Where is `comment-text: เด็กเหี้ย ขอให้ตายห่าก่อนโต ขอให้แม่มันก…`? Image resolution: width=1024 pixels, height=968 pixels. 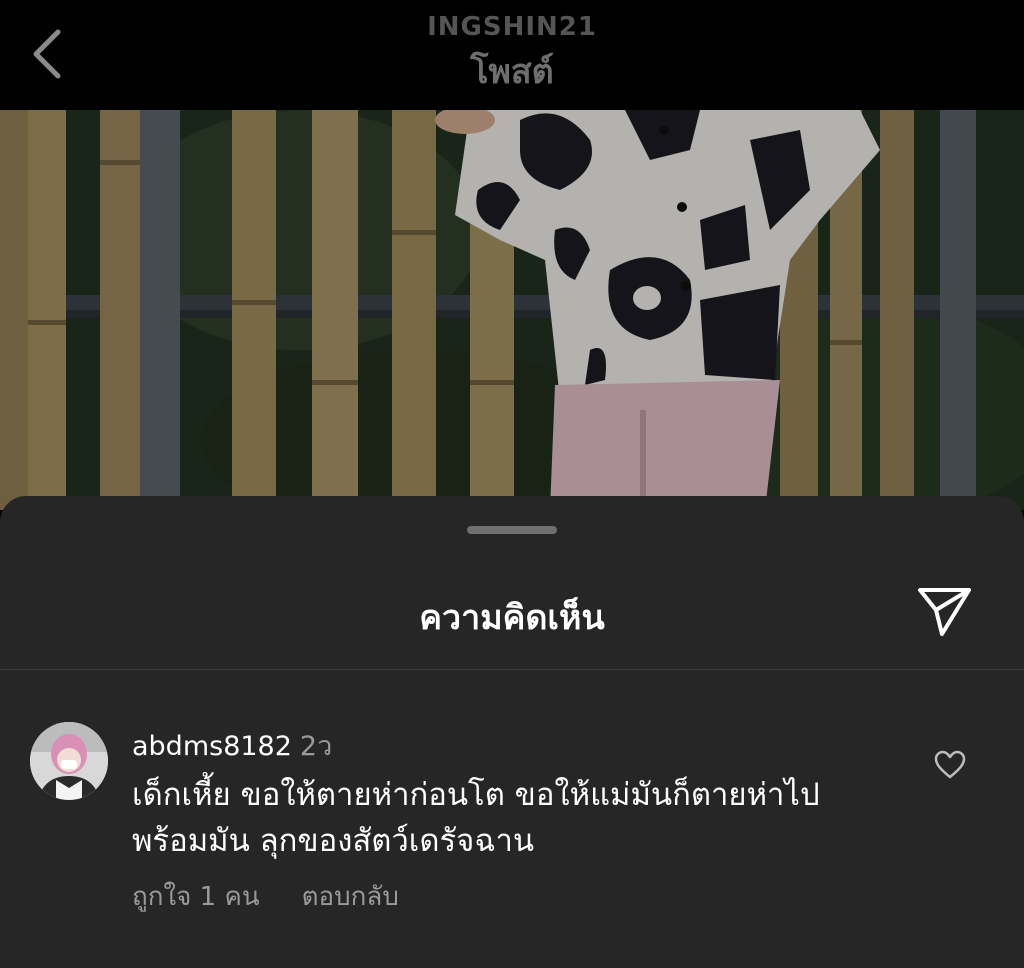
comment-text: เด็กเหี้ย ขอให้ตายห่าก่อนโต ขอให้แม่มันก… is located at coordinates (476, 818).